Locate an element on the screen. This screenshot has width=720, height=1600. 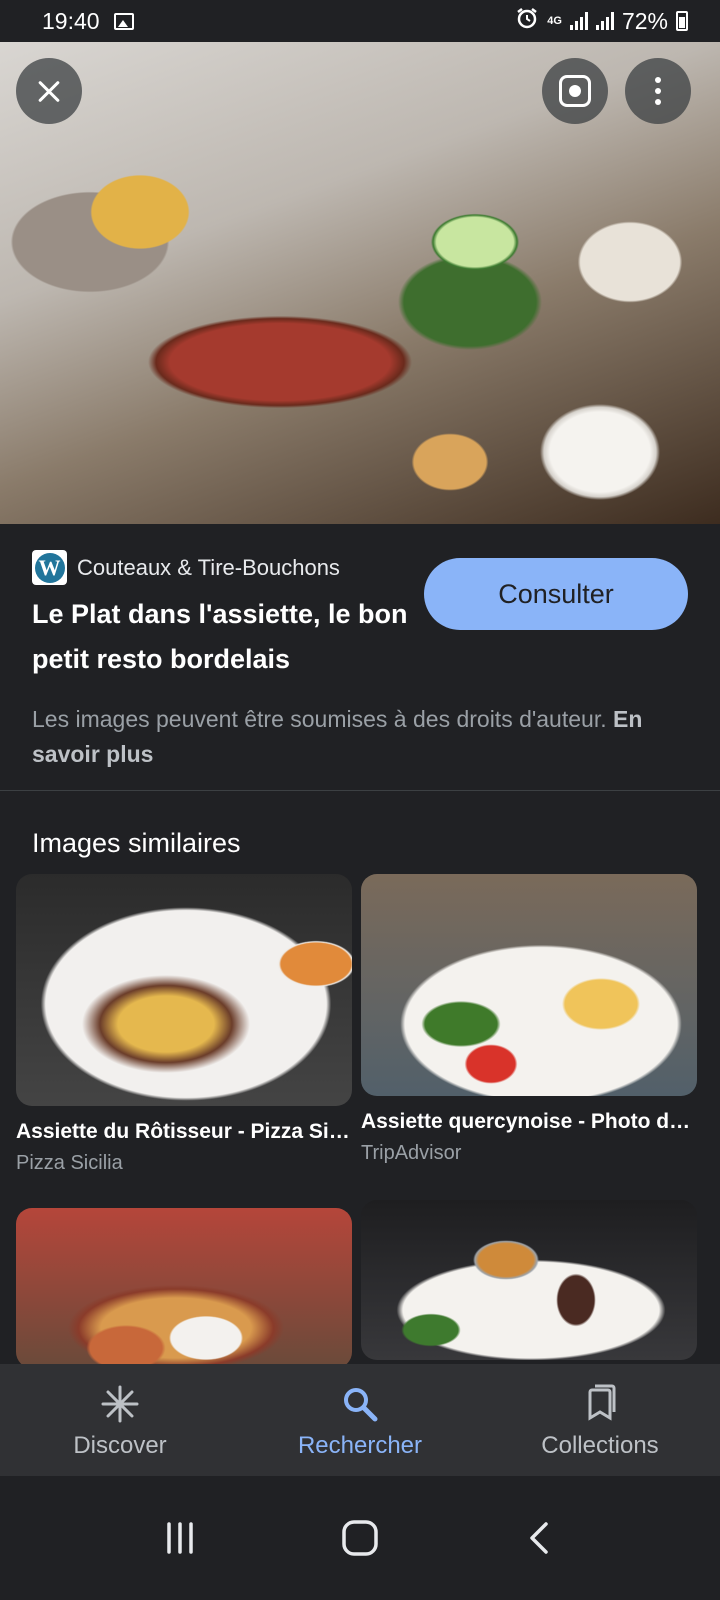
more-vert-icon is located at coordinates (658, 80).